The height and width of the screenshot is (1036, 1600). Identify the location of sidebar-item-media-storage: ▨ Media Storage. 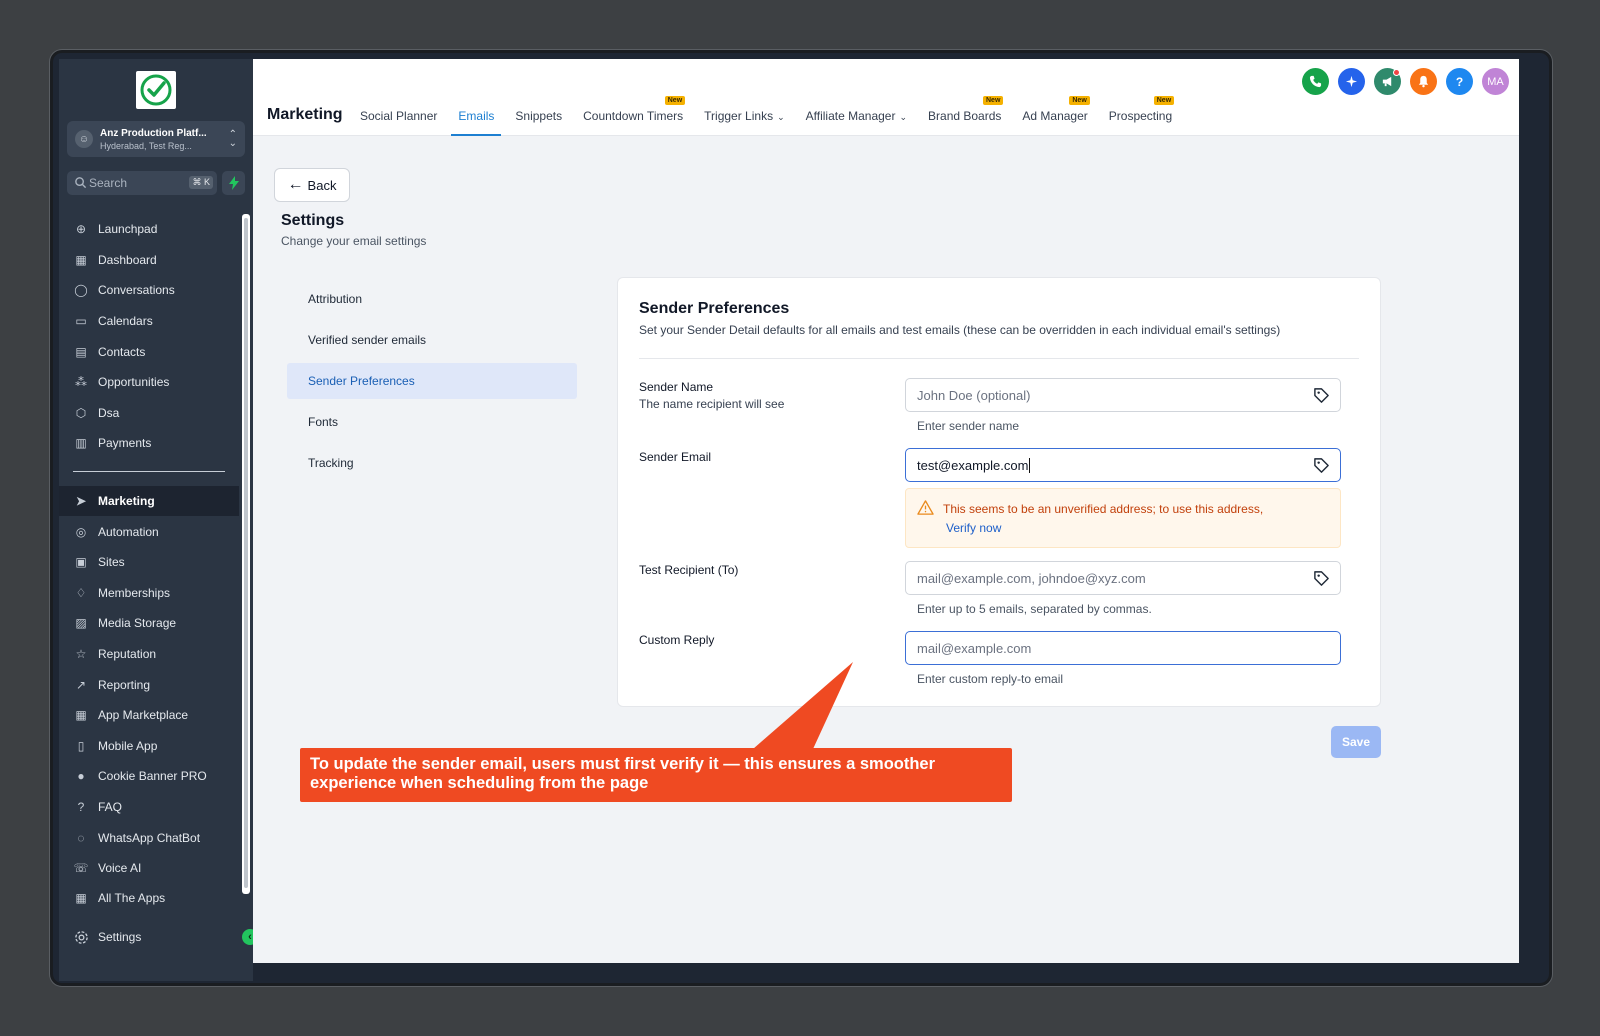
(149, 623).